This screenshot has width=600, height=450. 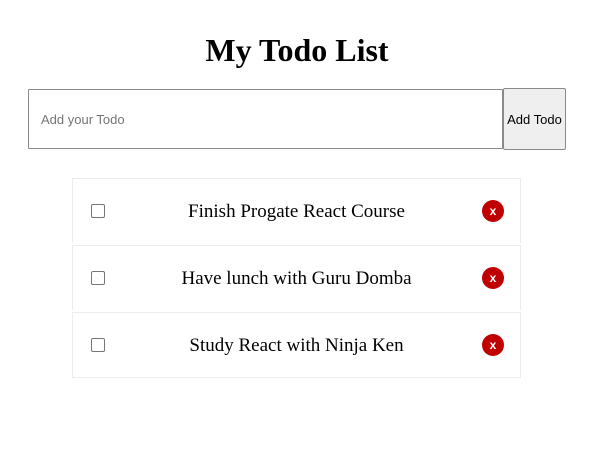 I want to click on todo-input, so click(x=265, y=119).